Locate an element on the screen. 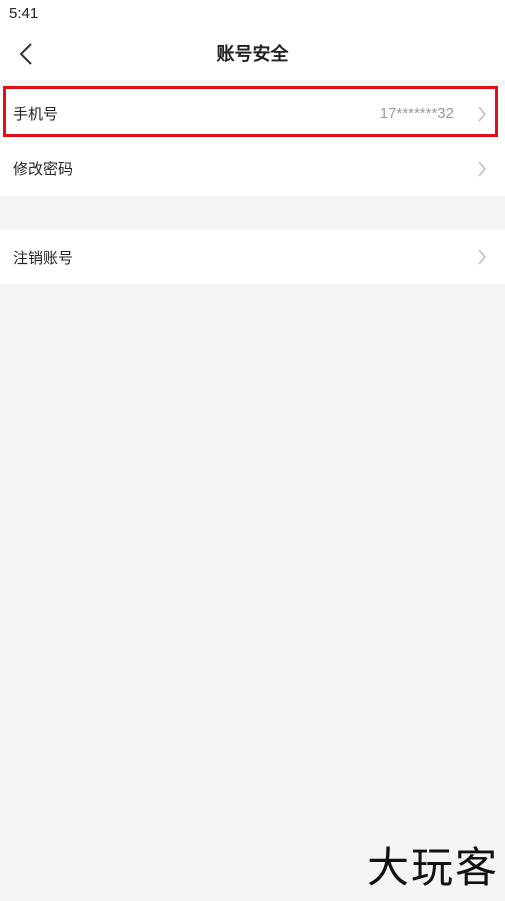 This screenshot has width=505, height=901. change-password-label: 修改密码 is located at coordinates (43, 169).